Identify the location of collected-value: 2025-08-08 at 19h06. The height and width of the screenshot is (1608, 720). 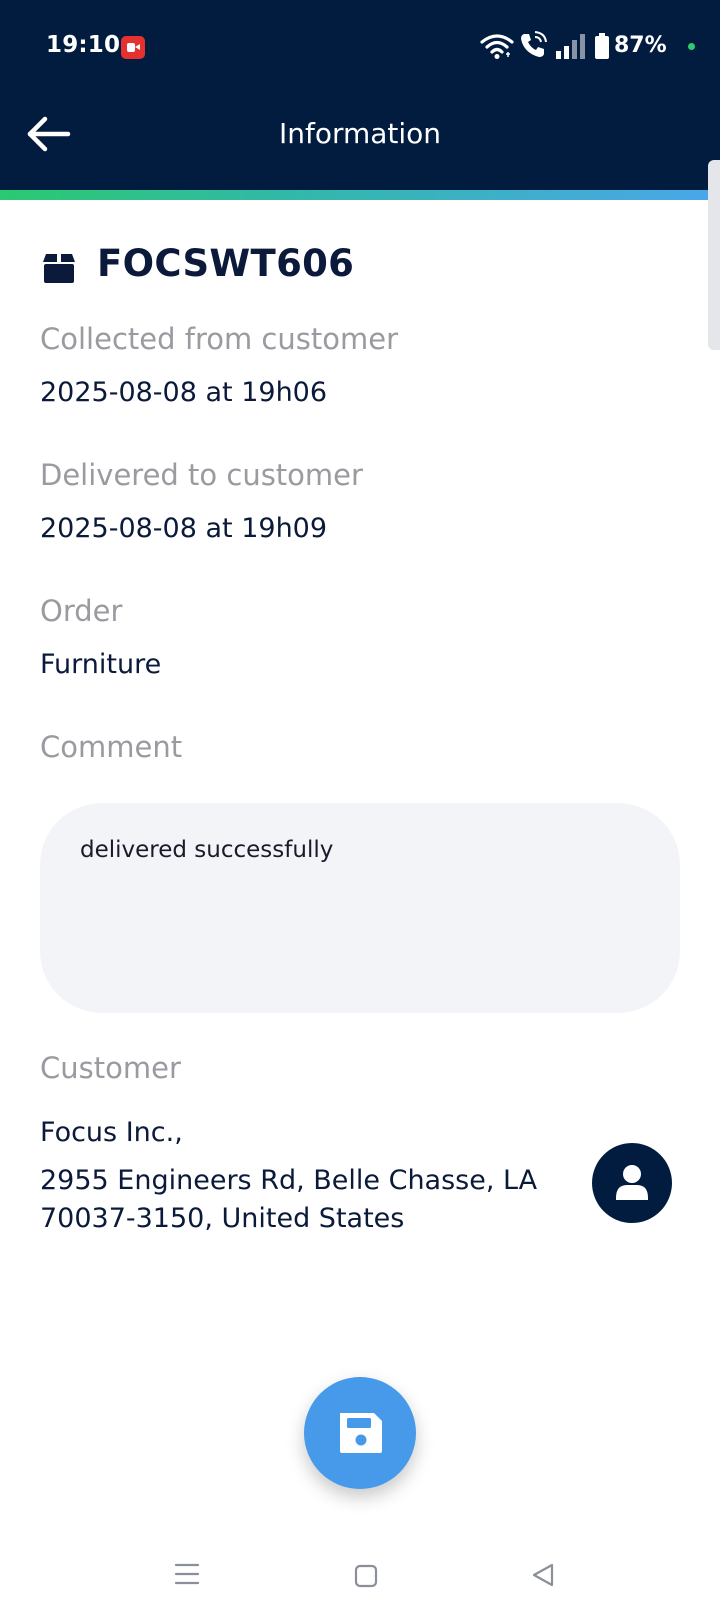
(184, 392).